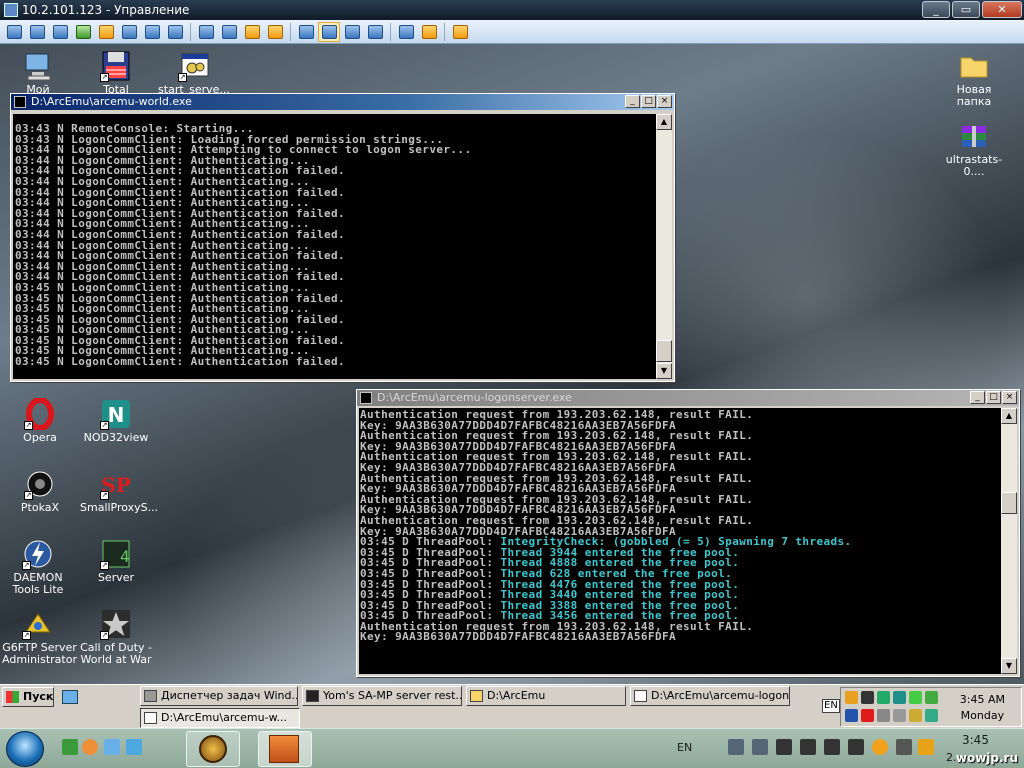  I want to click on volume-icon, so click(784, 747).